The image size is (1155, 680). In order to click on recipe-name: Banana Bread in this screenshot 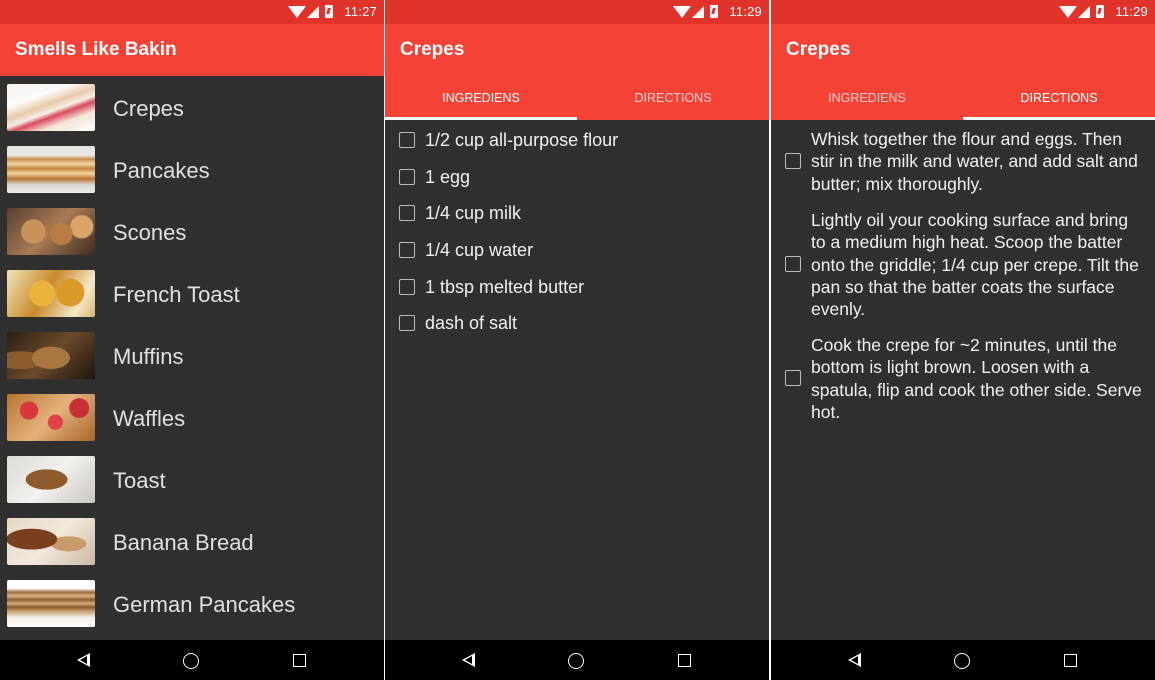, I will do `click(183, 542)`.